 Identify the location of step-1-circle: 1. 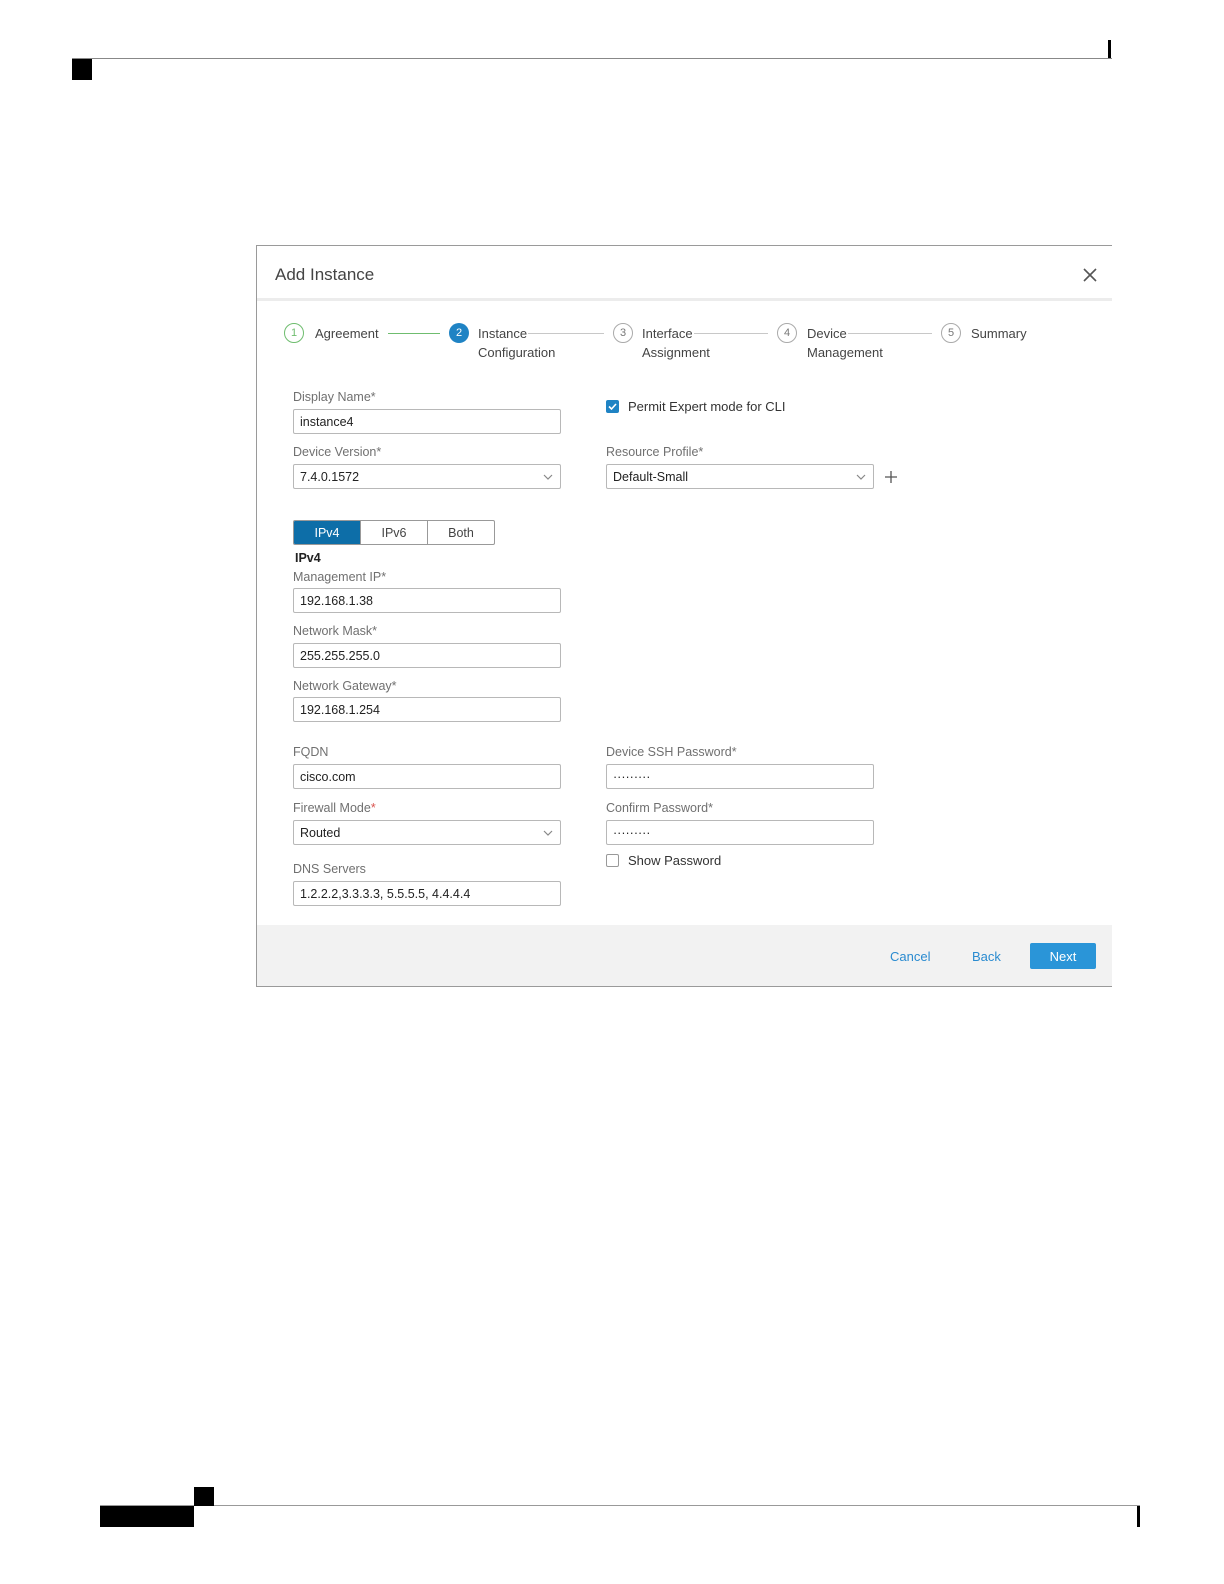
(294, 333).